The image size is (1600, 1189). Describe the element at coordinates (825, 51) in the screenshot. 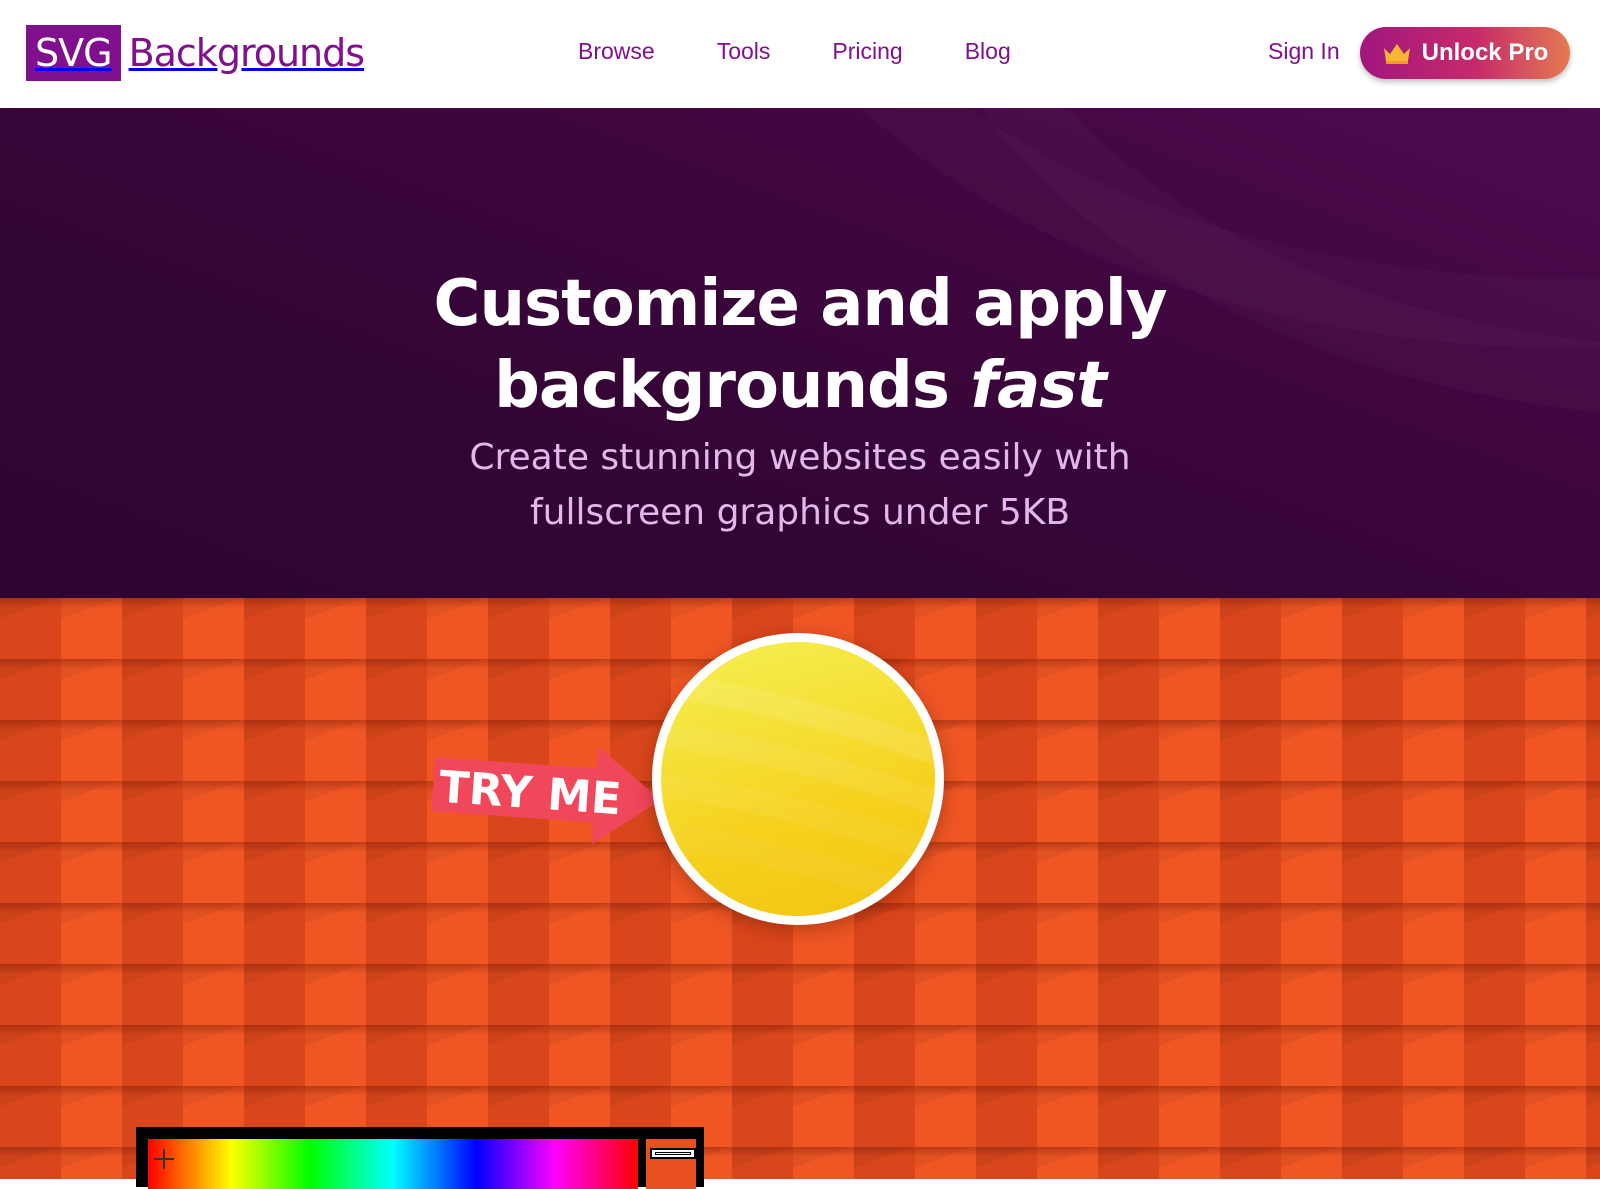

I see `main-nav: Browse Tools Pricing Blog` at that location.